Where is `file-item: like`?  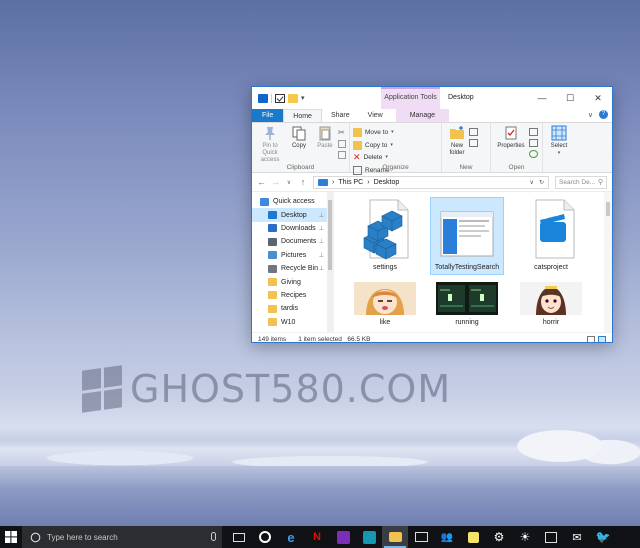
file-item: like is located at coordinates (385, 307).